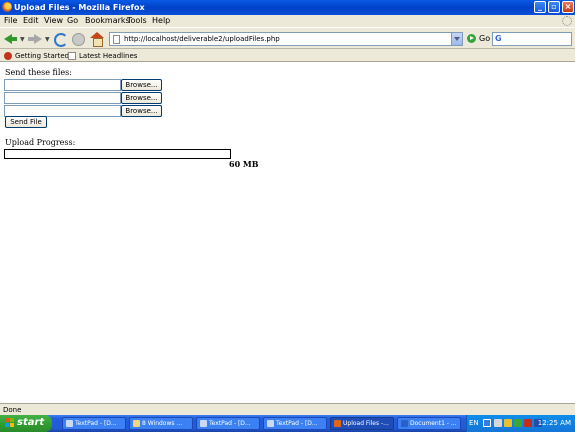 The image size is (575, 432). Describe the element at coordinates (456, 39) in the screenshot. I see `url-history-dropdown` at that location.